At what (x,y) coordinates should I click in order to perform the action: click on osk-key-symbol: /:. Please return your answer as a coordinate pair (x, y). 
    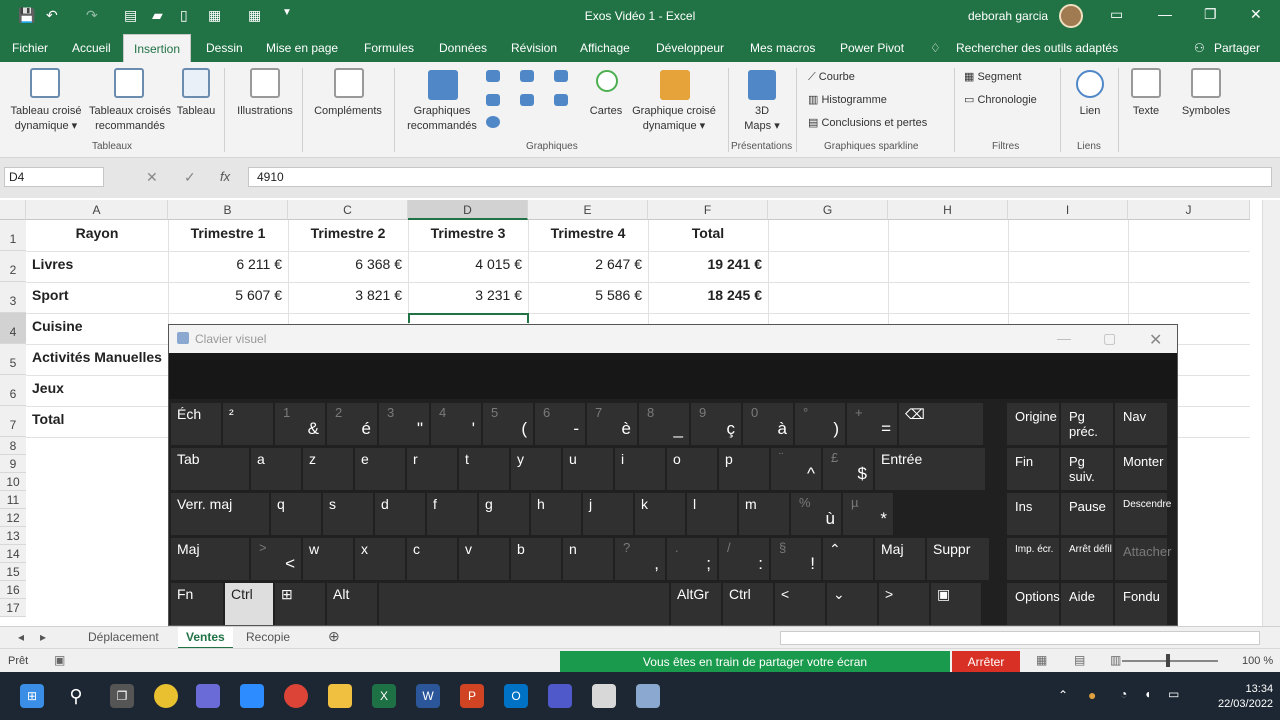
    Looking at the image, I should click on (744, 559).